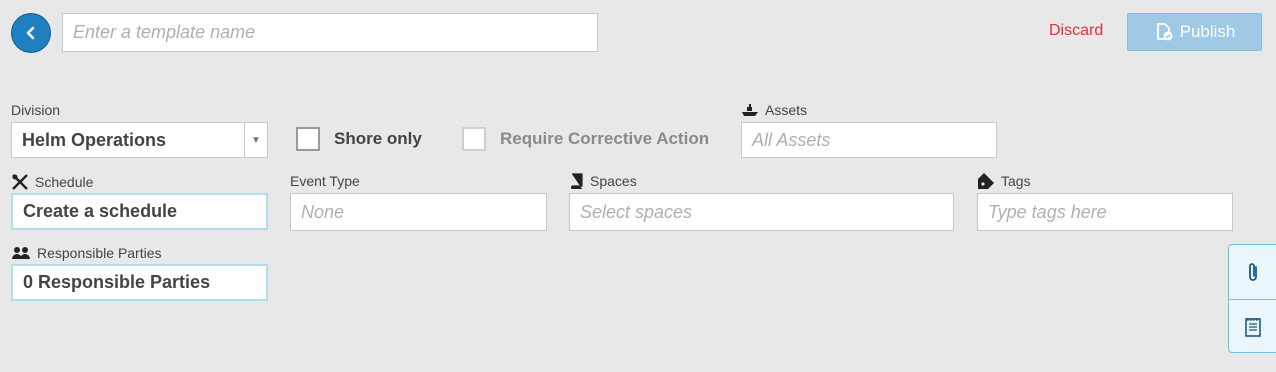  Describe the element at coordinates (791, 139) in the screenshot. I see `assets-placeholder: All Assets` at that location.